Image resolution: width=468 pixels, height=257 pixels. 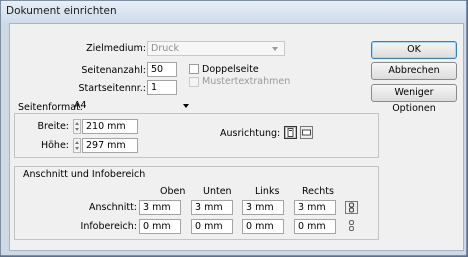 I want to click on landscape-orientation-icon, so click(x=306, y=132).